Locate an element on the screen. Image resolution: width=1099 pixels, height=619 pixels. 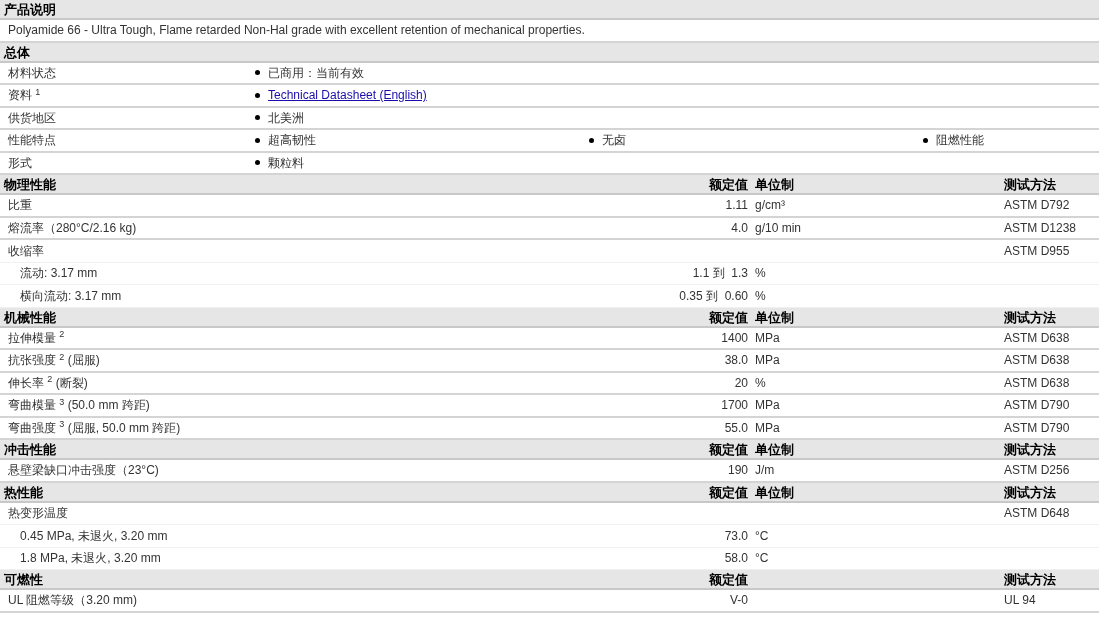
value-text: 已商用：当前有效 is located at coordinates (316, 73).